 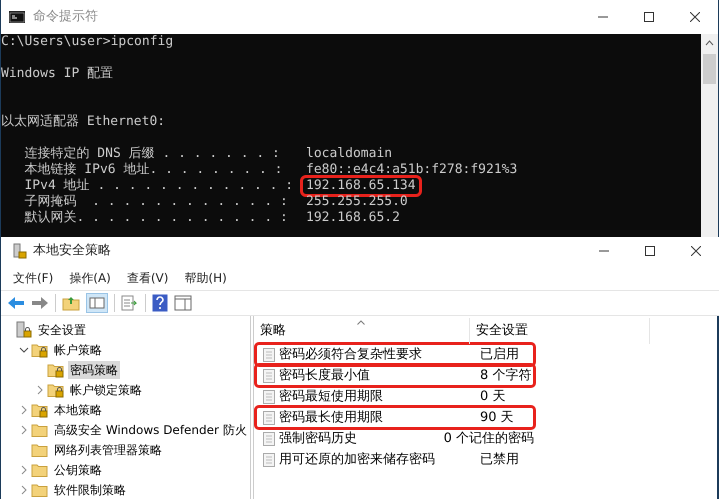 I want to click on policy-name: 密码长度最小值, so click(x=324, y=375).